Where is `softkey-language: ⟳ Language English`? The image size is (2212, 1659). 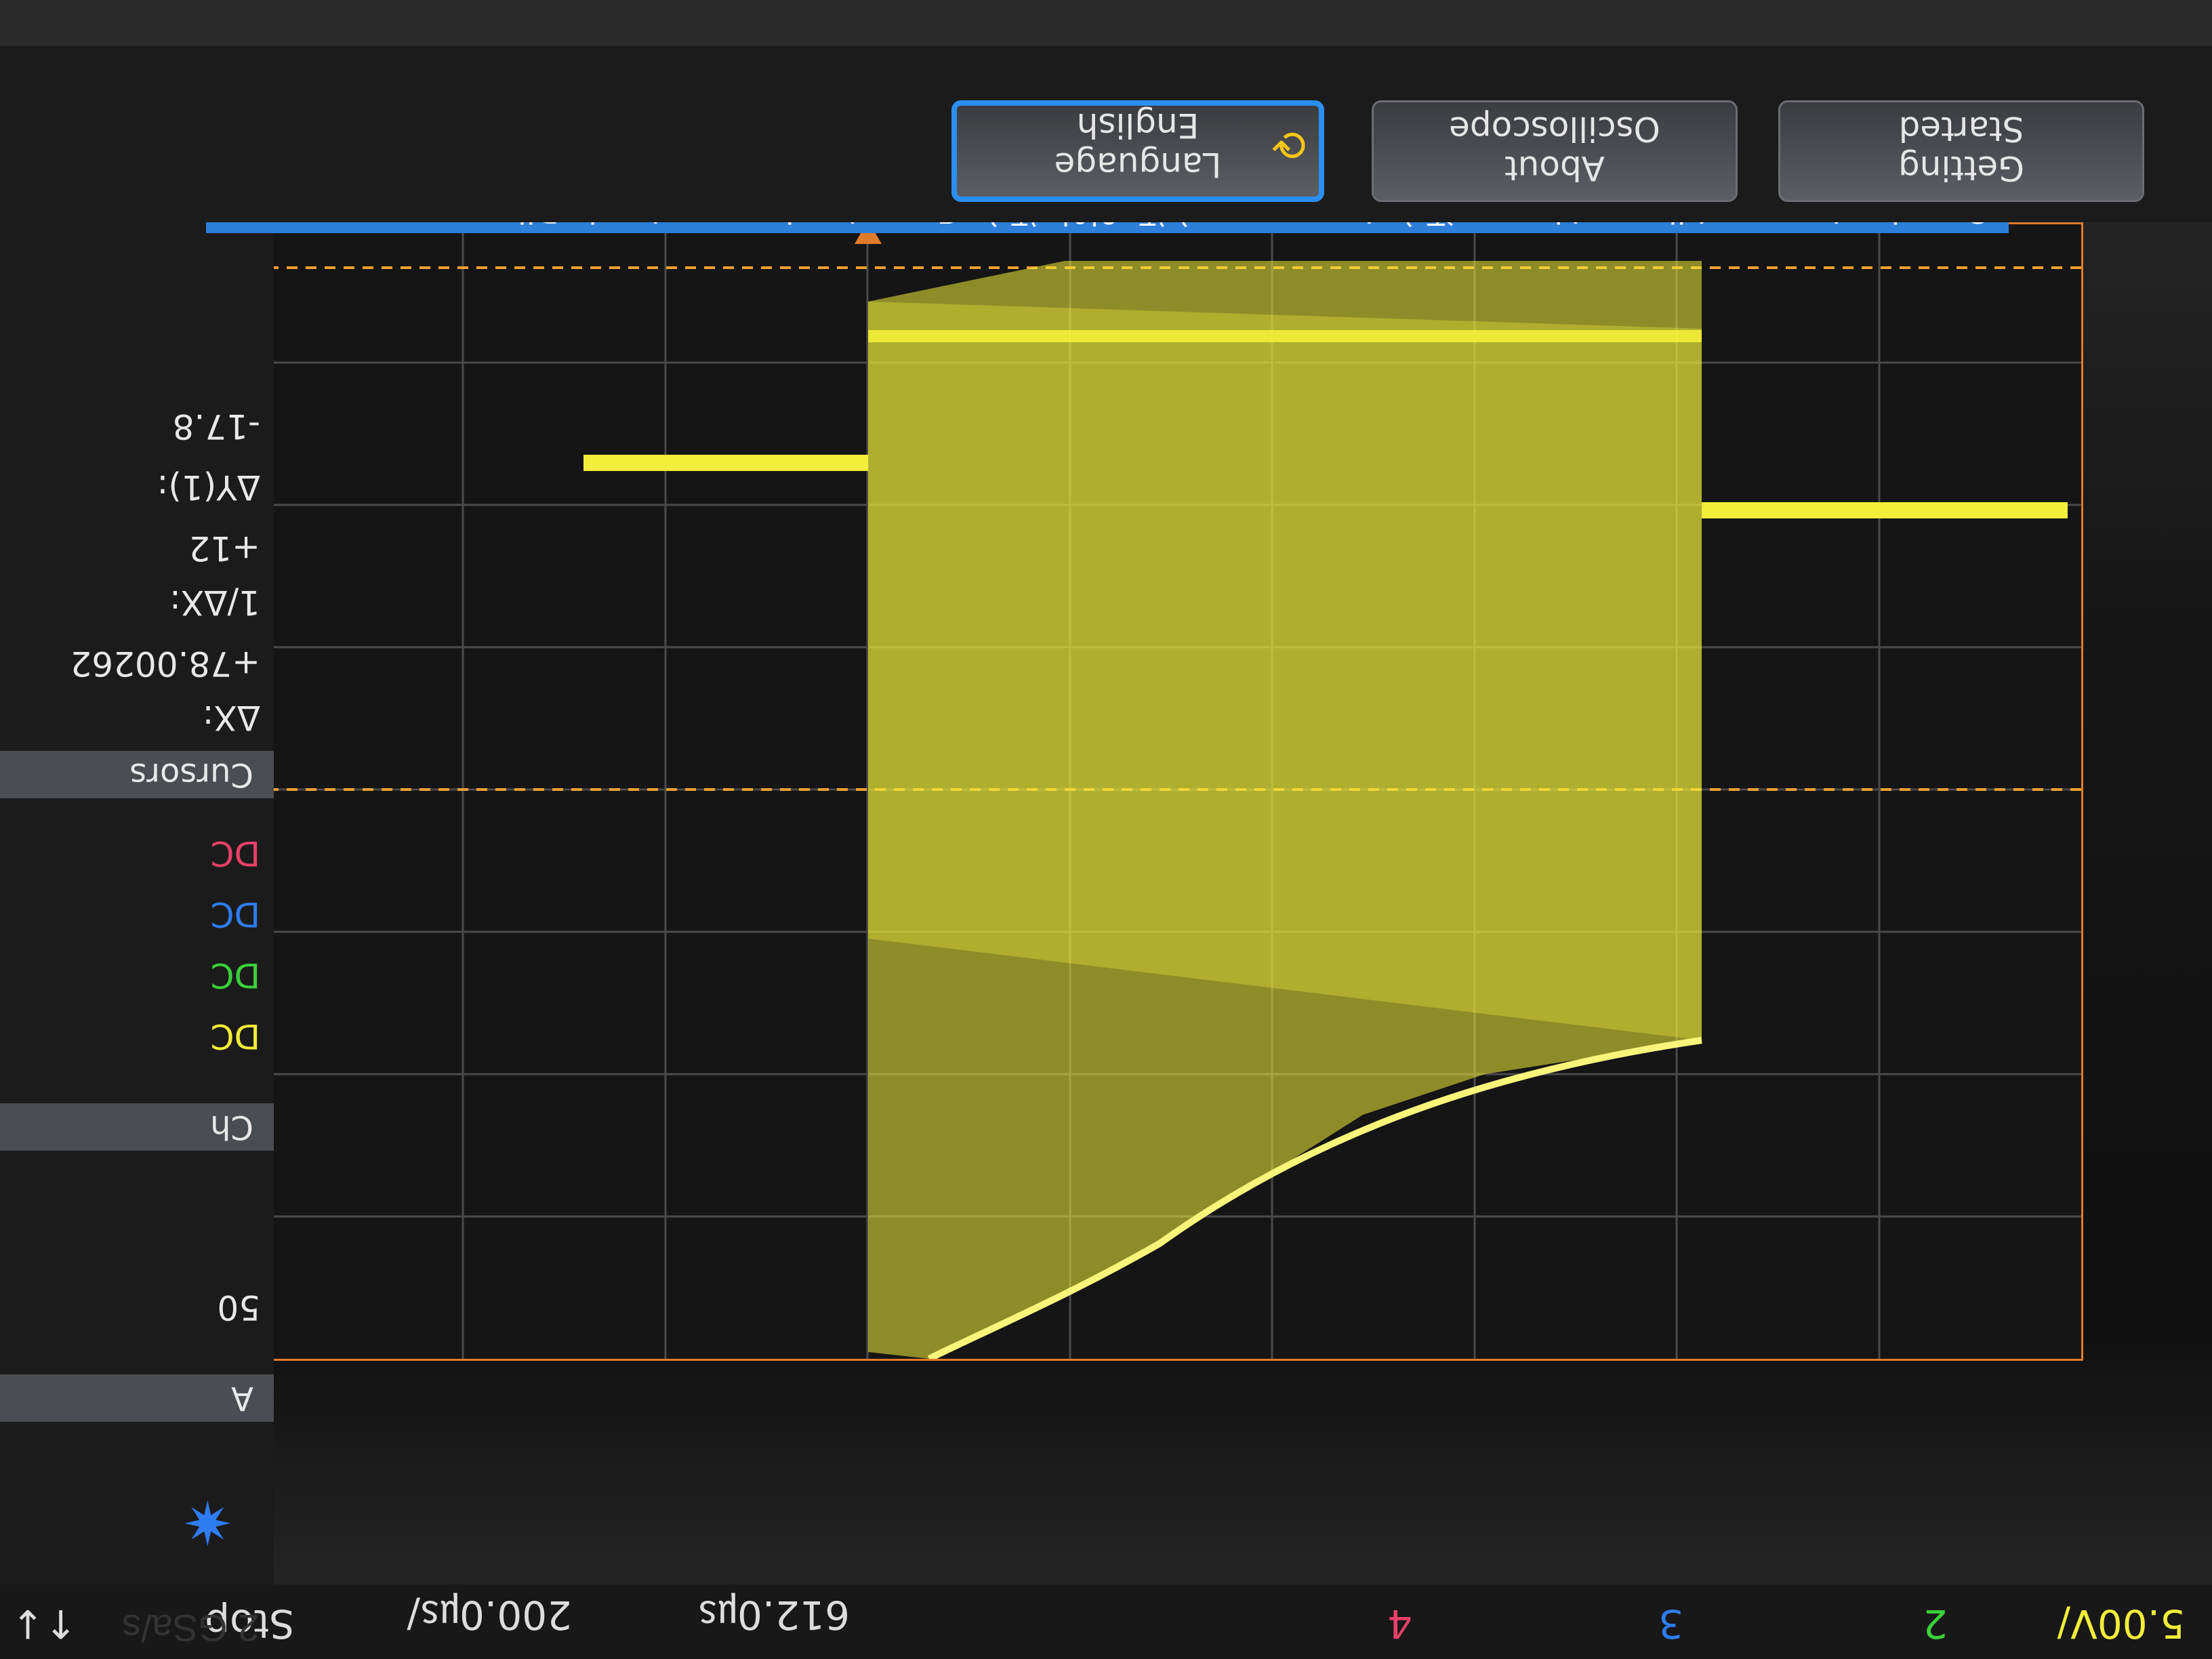 softkey-language: ⟳ Language English is located at coordinates (1137, 151).